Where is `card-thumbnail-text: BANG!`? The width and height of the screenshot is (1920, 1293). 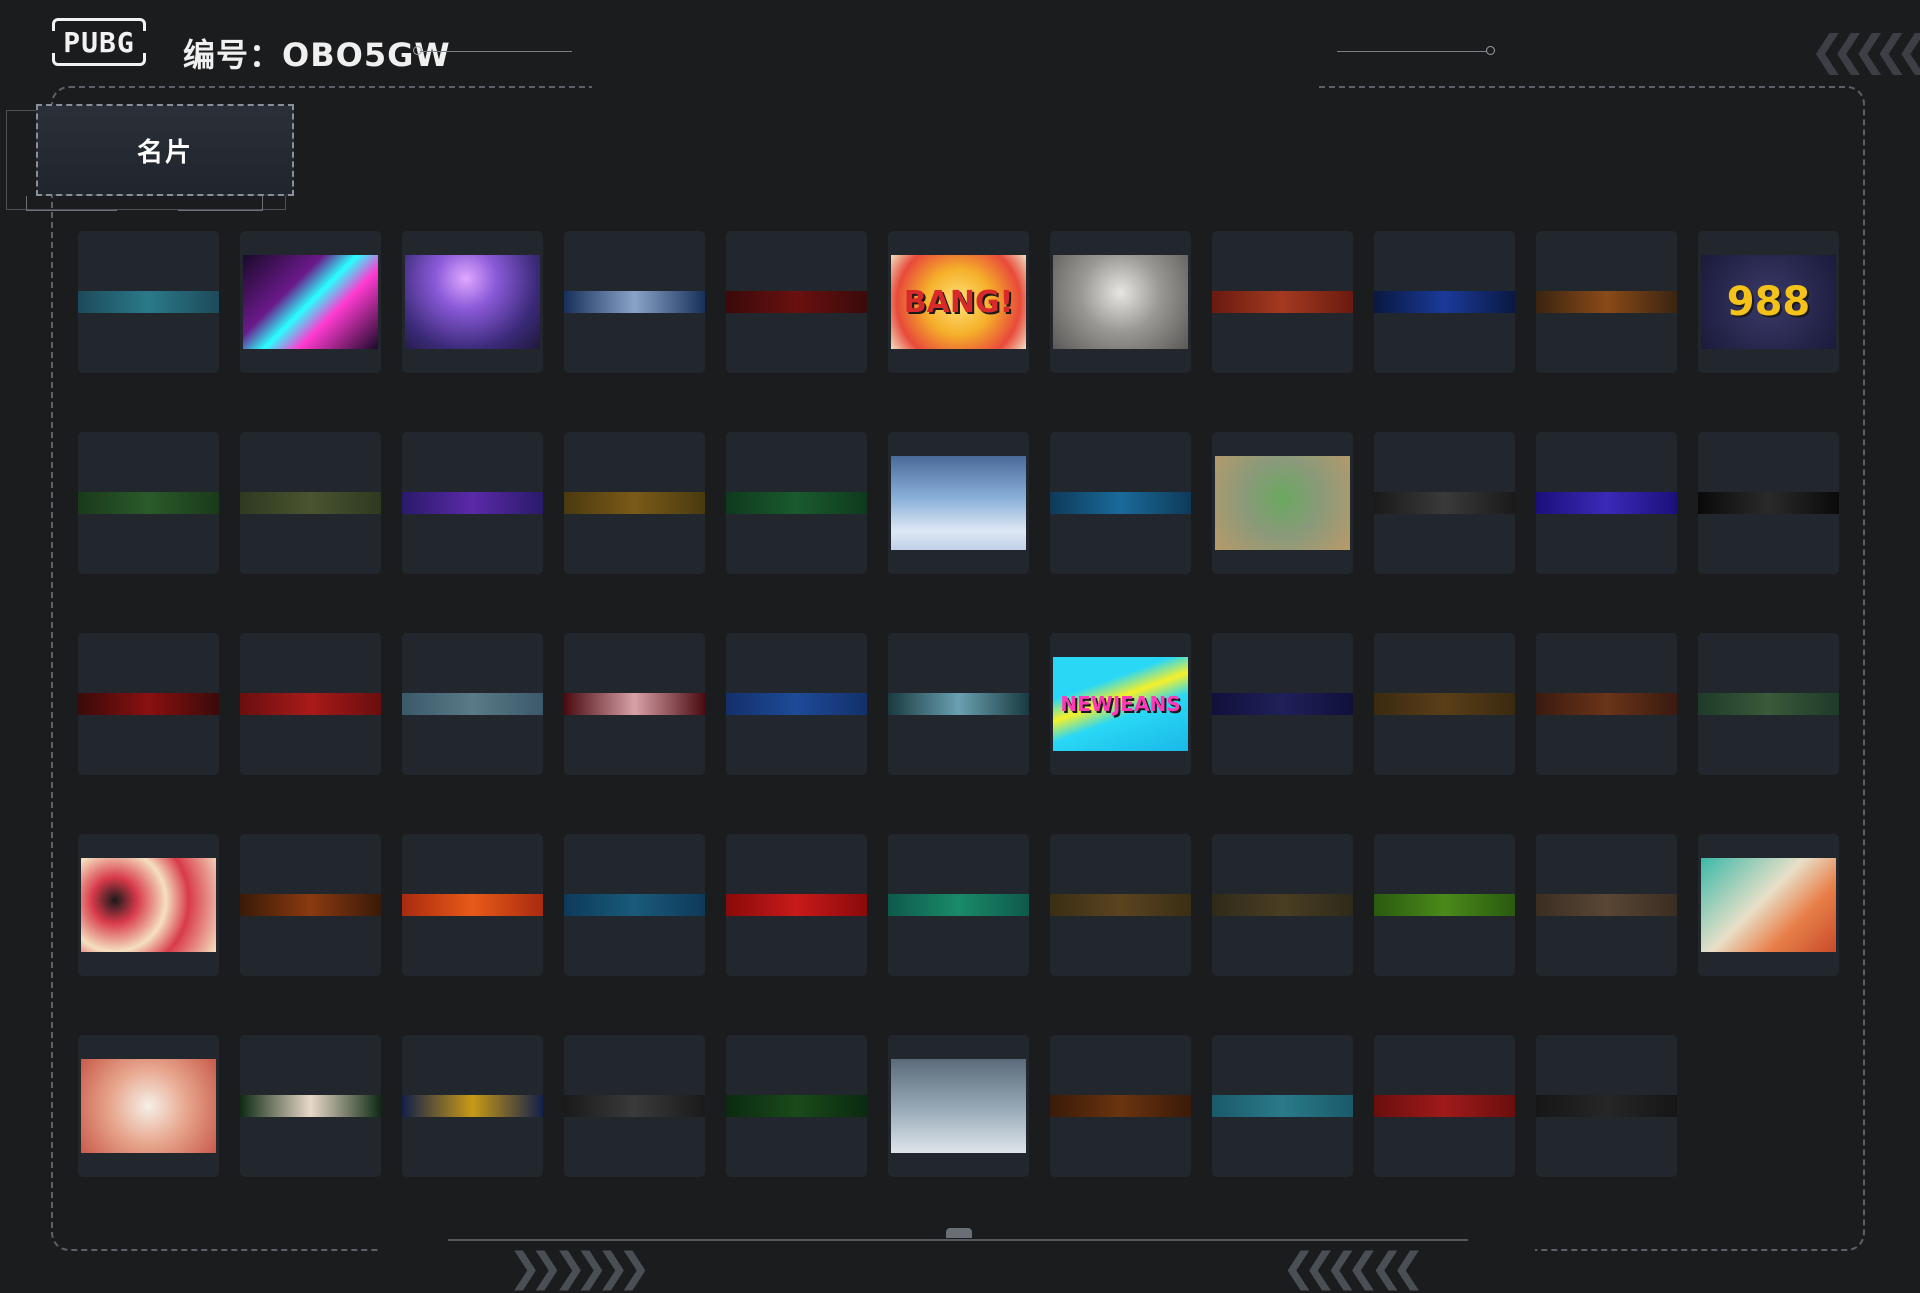 card-thumbnail-text: BANG! is located at coordinates (958, 302).